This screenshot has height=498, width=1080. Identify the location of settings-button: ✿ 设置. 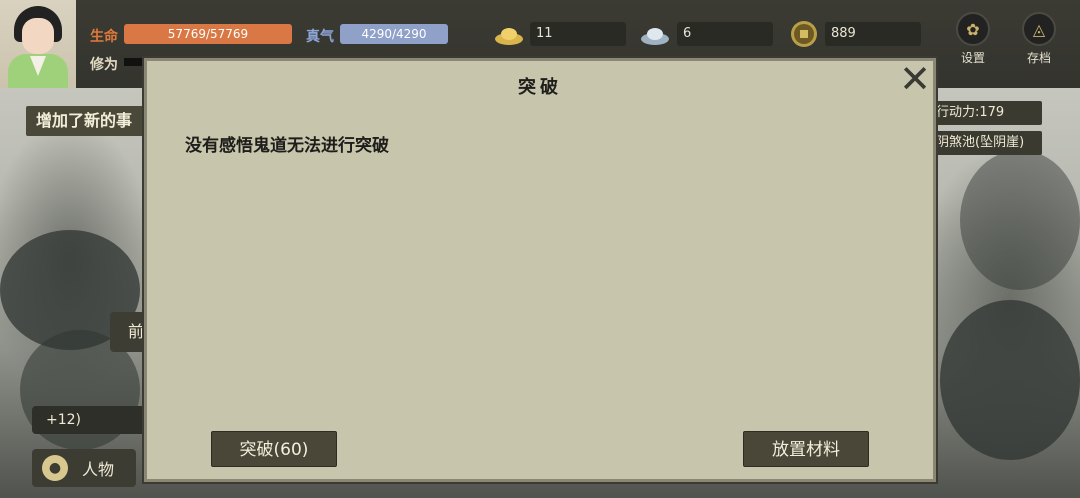
(973, 42).